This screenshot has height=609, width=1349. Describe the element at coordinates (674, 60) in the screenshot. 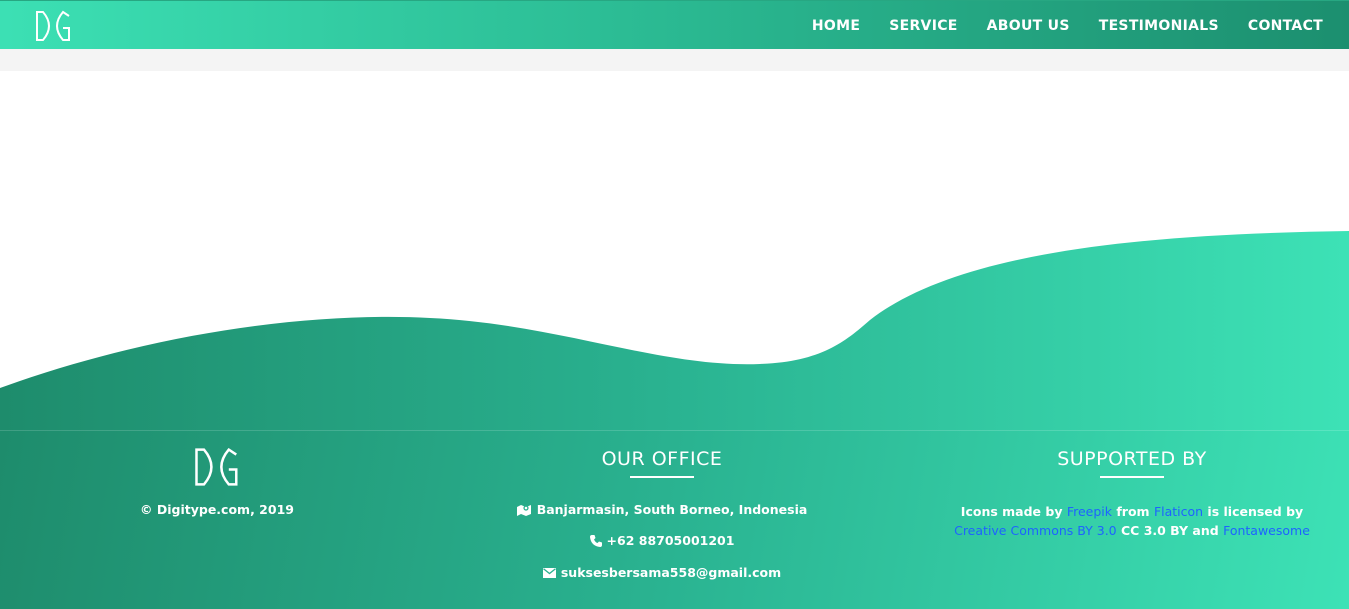

I see `header-divider-band` at that location.